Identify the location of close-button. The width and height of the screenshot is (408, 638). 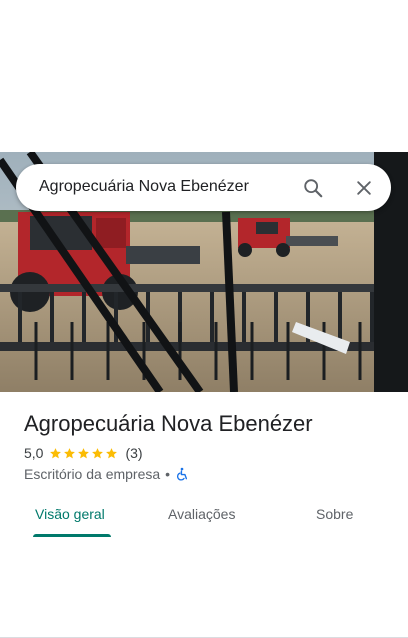
(364, 188).